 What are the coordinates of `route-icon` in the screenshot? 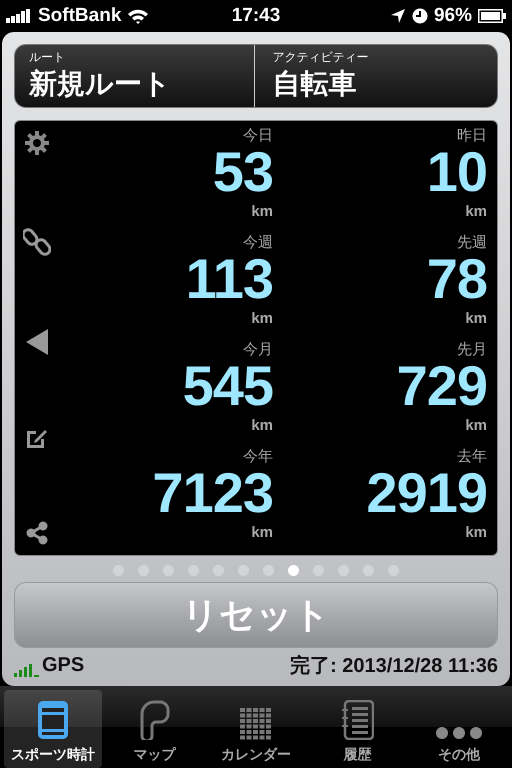 It's located at (154, 720).